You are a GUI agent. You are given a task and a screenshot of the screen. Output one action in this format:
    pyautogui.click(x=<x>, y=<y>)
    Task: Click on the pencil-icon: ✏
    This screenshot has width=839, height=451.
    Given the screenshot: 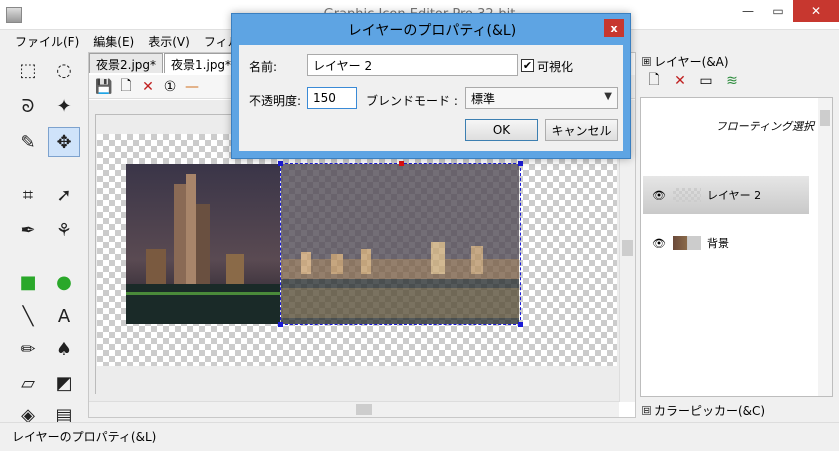 What is the action you would take?
    pyautogui.click(x=28, y=349)
    